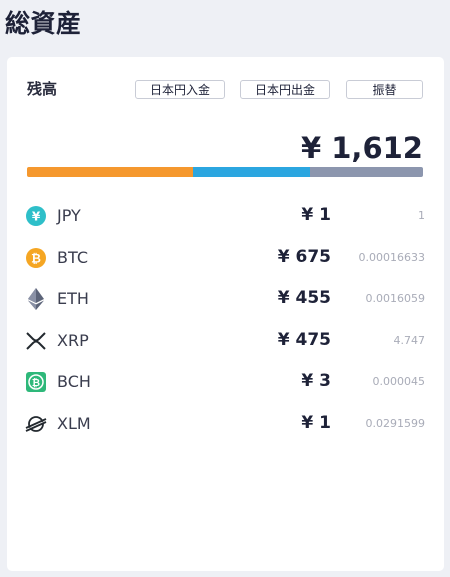 The image size is (450, 577). Describe the element at coordinates (225, 424) in the screenshot. I see `asset-row-xlm: XLM ¥ 1 0.0291599` at that location.